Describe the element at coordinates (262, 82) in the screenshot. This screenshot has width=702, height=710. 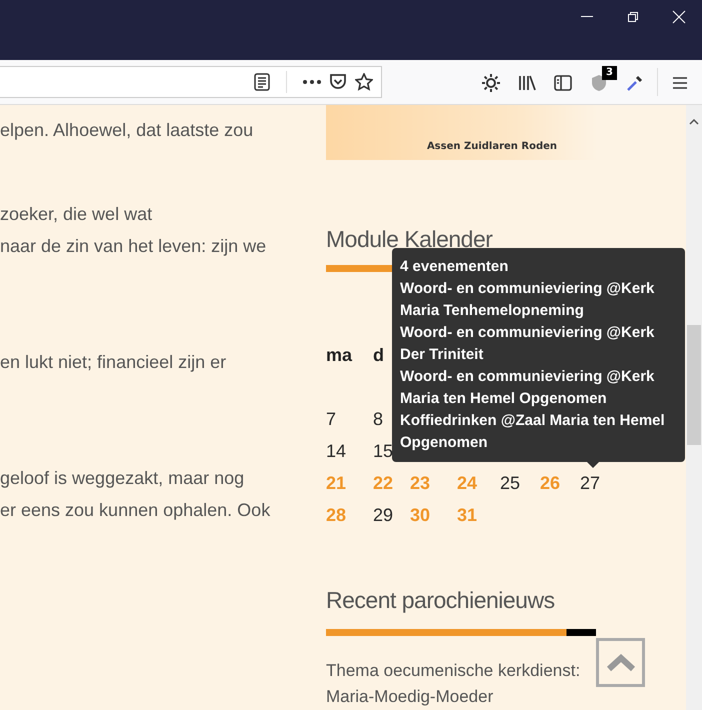
I see `reader-view-icon` at that location.